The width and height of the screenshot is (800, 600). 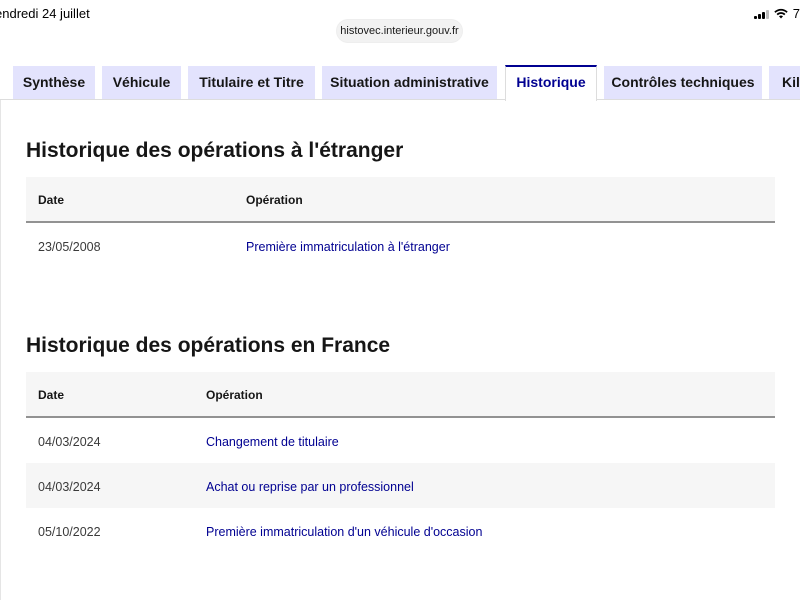 What do you see at coordinates (208, 345) in the screenshot?
I see `section-title-france: Historique des opérations en France` at bounding box center [208, 345].